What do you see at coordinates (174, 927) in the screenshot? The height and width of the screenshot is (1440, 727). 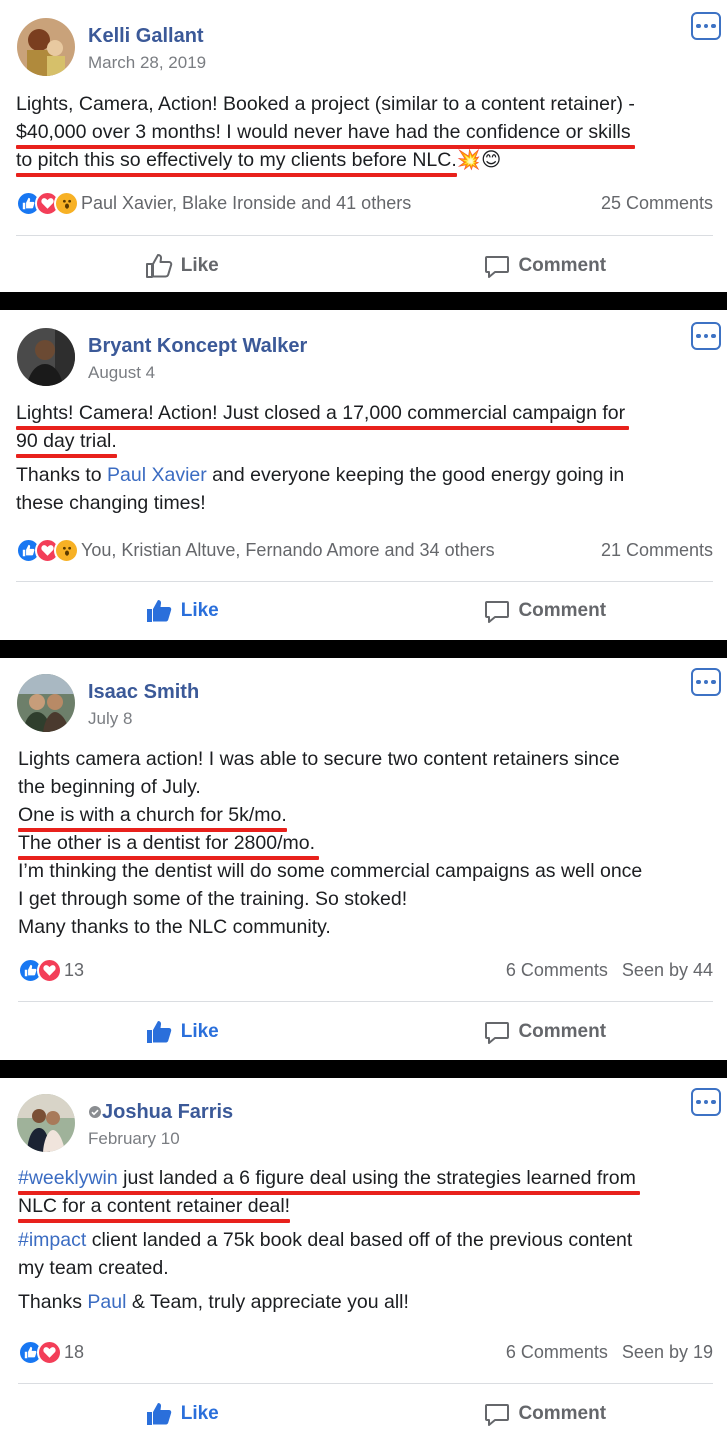 I see `post-text-line: Many thanks to the NLC community.` at bounding box center [174, 927].